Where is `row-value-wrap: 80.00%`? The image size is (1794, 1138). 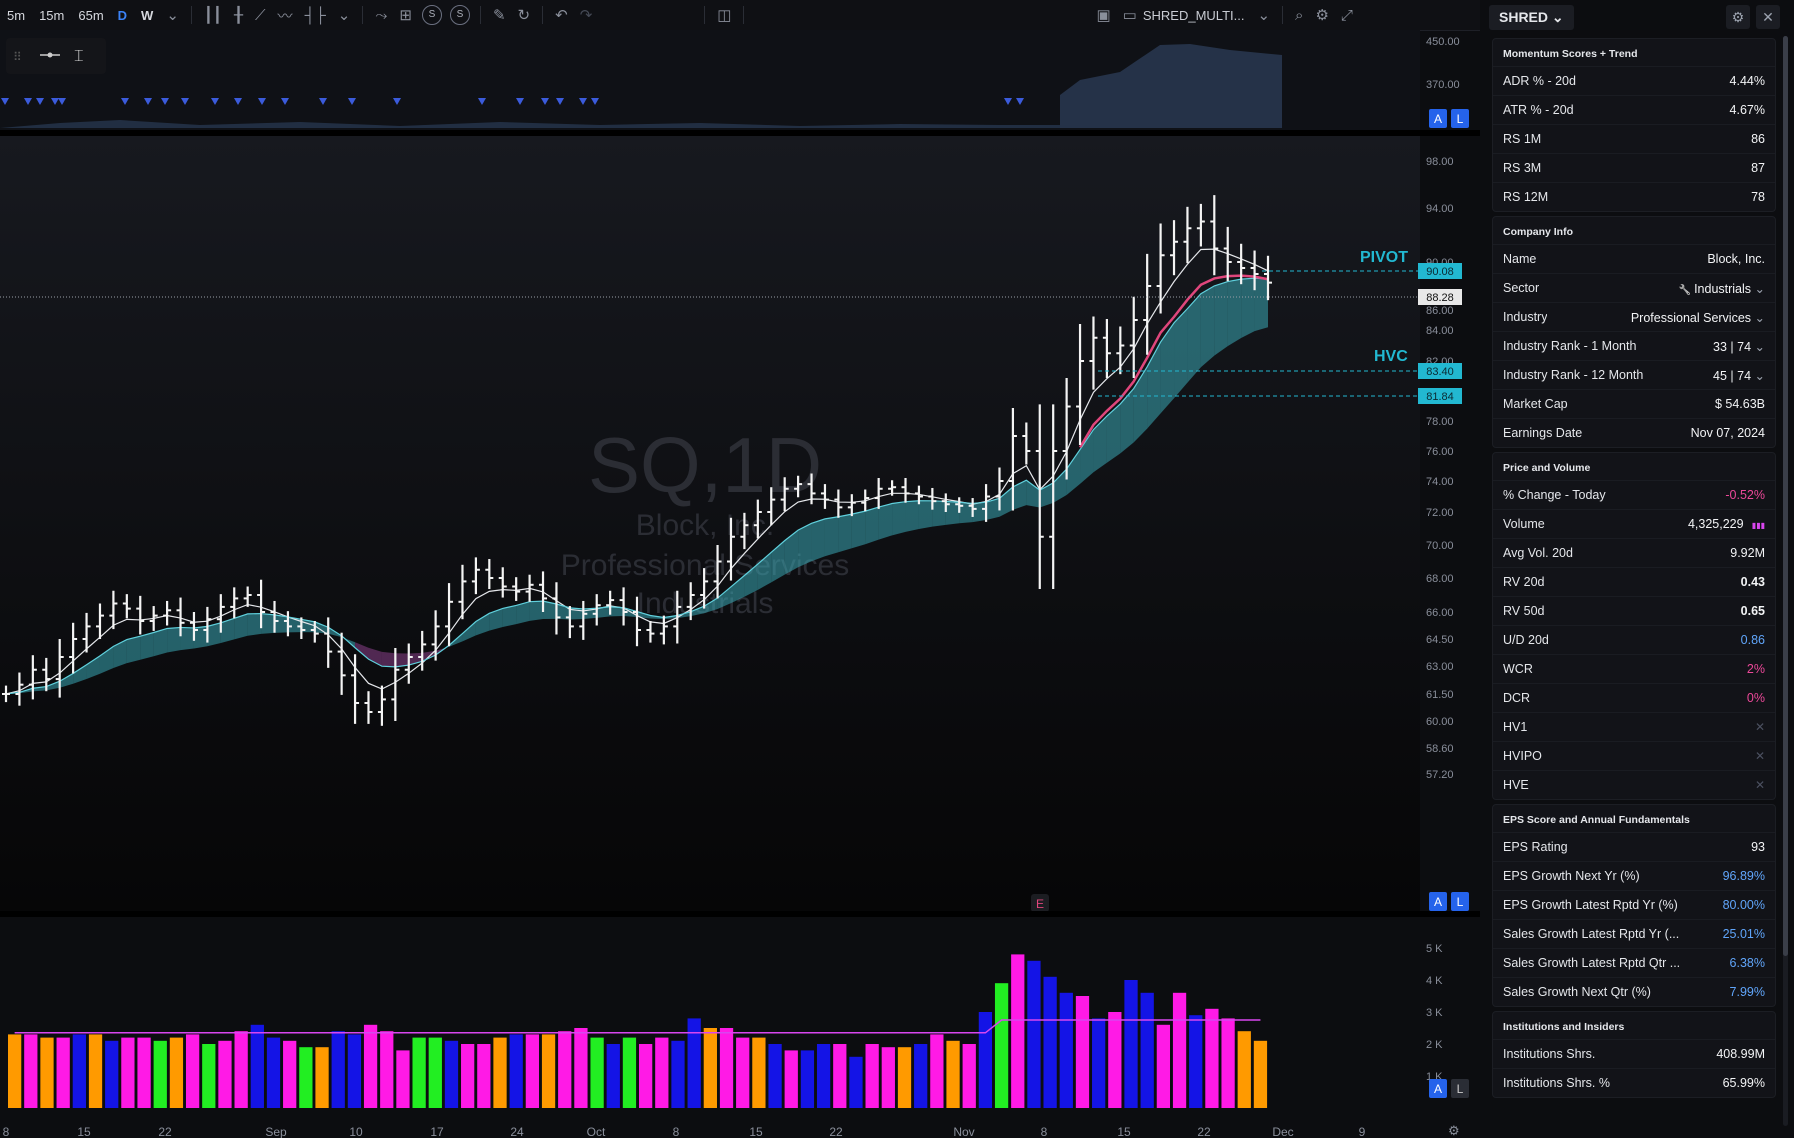
row-value-wrap: 80.00% is located at coordinates (1744, 905).